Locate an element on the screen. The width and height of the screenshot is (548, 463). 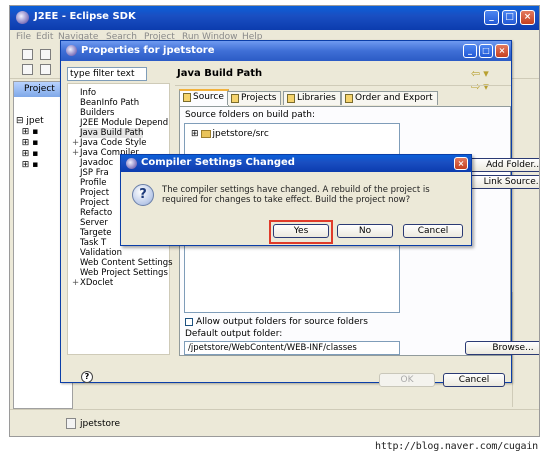
category-item: Task T is located at coordinates (89, 243).